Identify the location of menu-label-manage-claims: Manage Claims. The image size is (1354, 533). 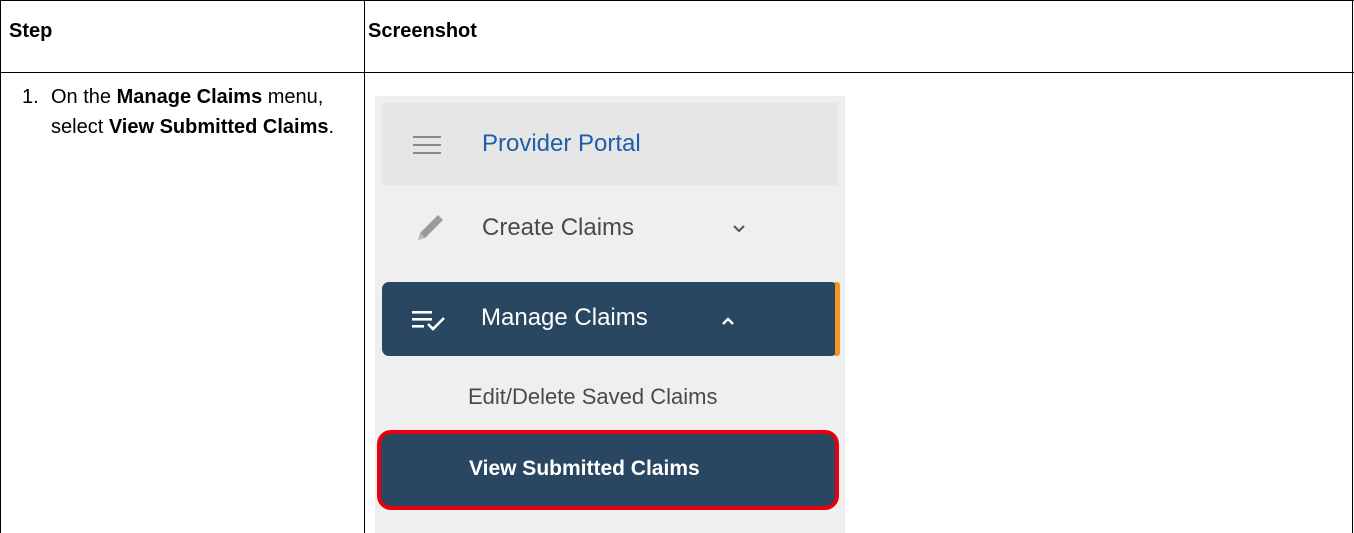
(564, 317).